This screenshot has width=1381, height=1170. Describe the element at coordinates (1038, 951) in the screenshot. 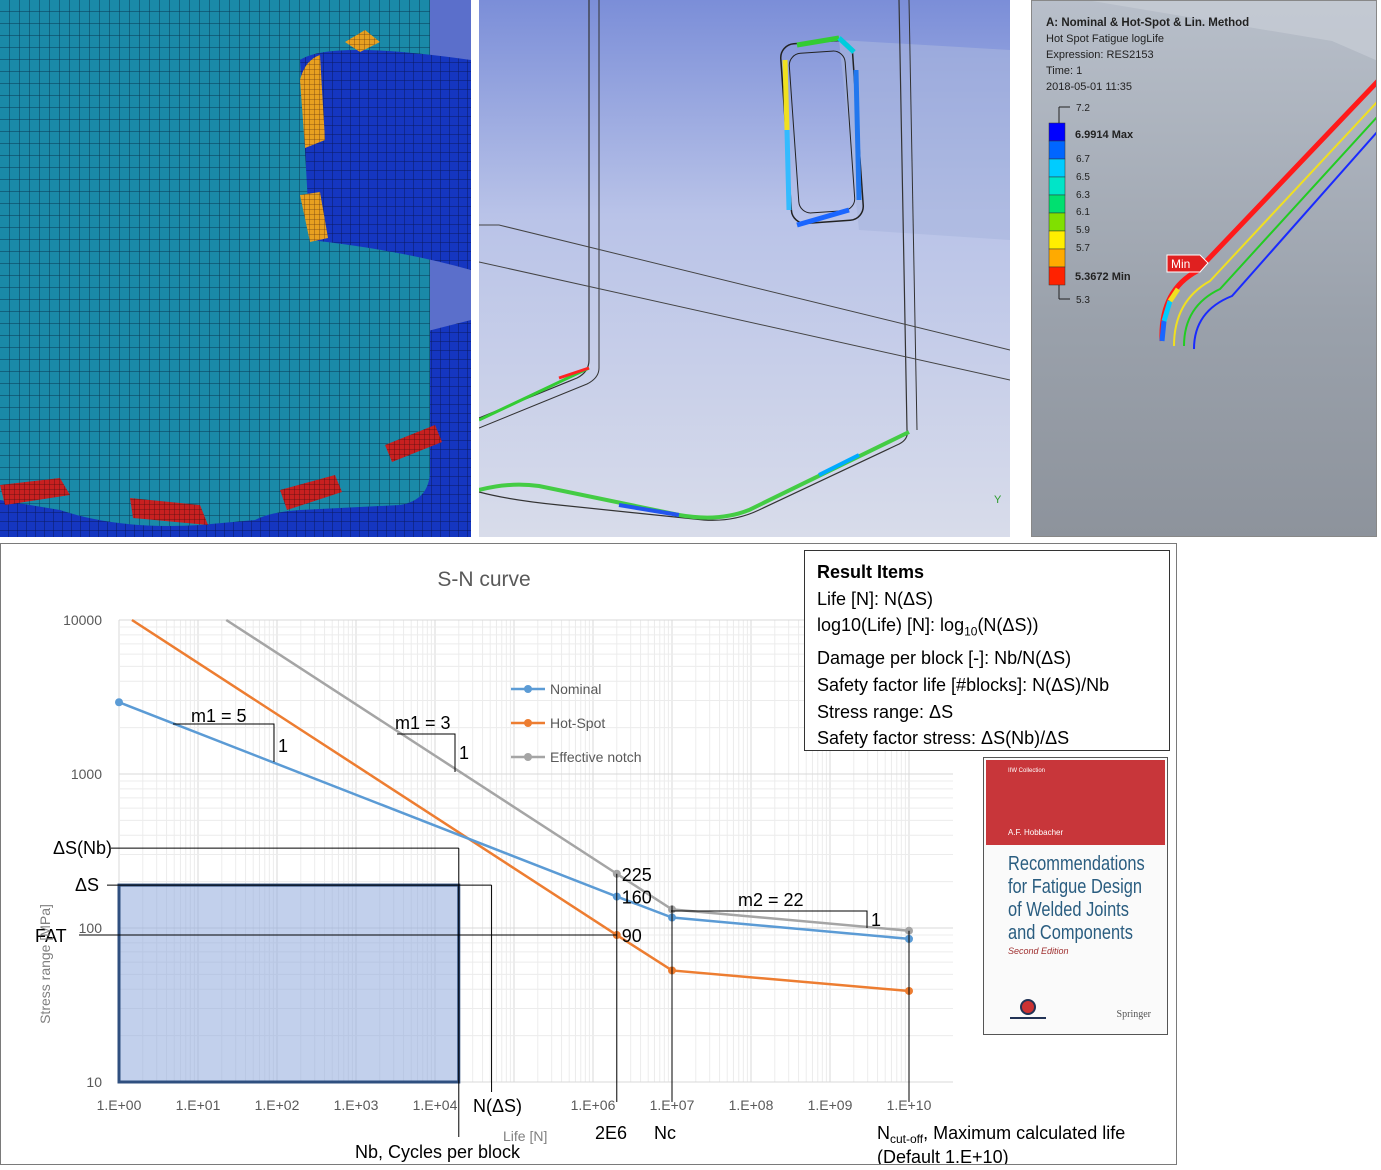

I see `book-edition: Second Edition` at that location.